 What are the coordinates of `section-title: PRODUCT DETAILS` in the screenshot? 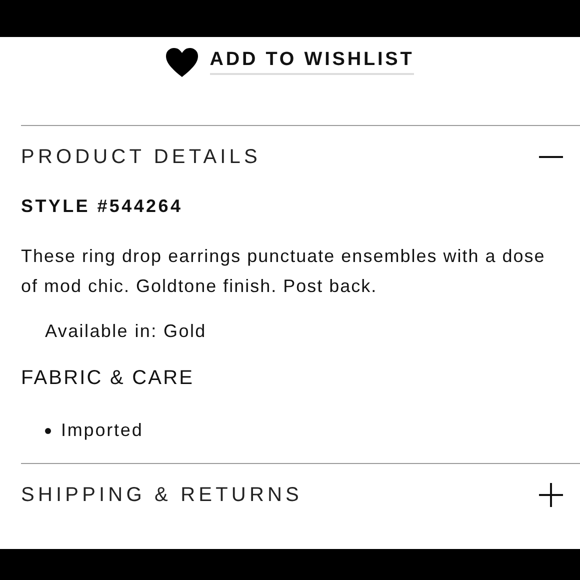 It's located at (141, 157).